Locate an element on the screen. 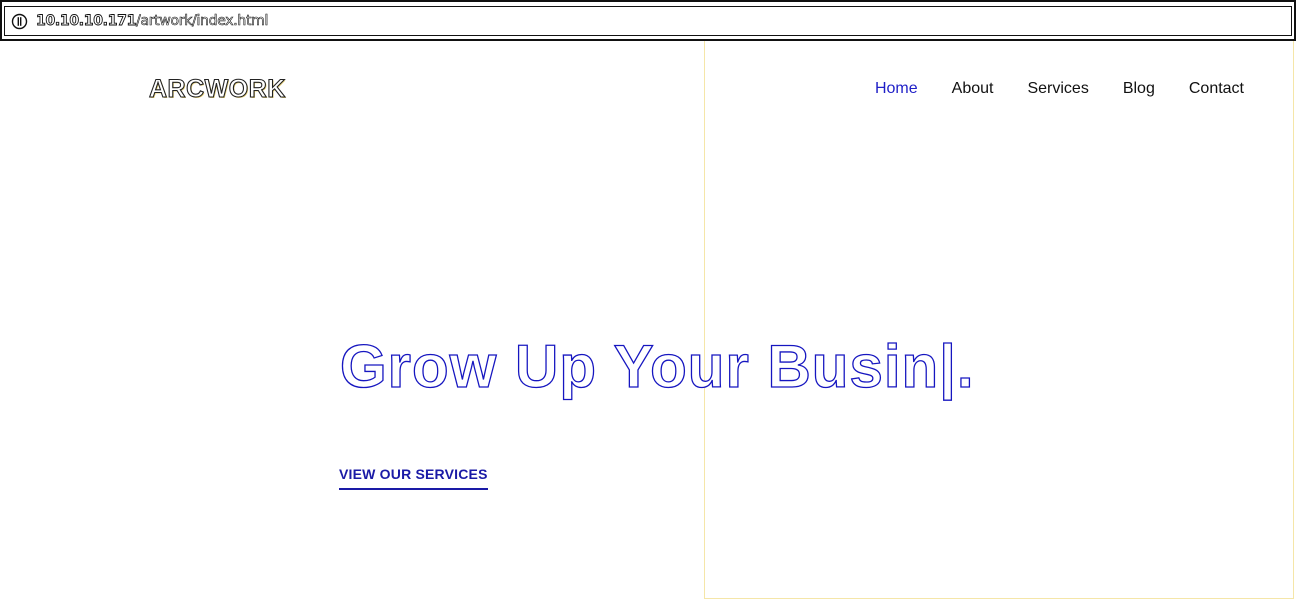  url-path: /artwork/index.html is located at coordinates (202, 21).